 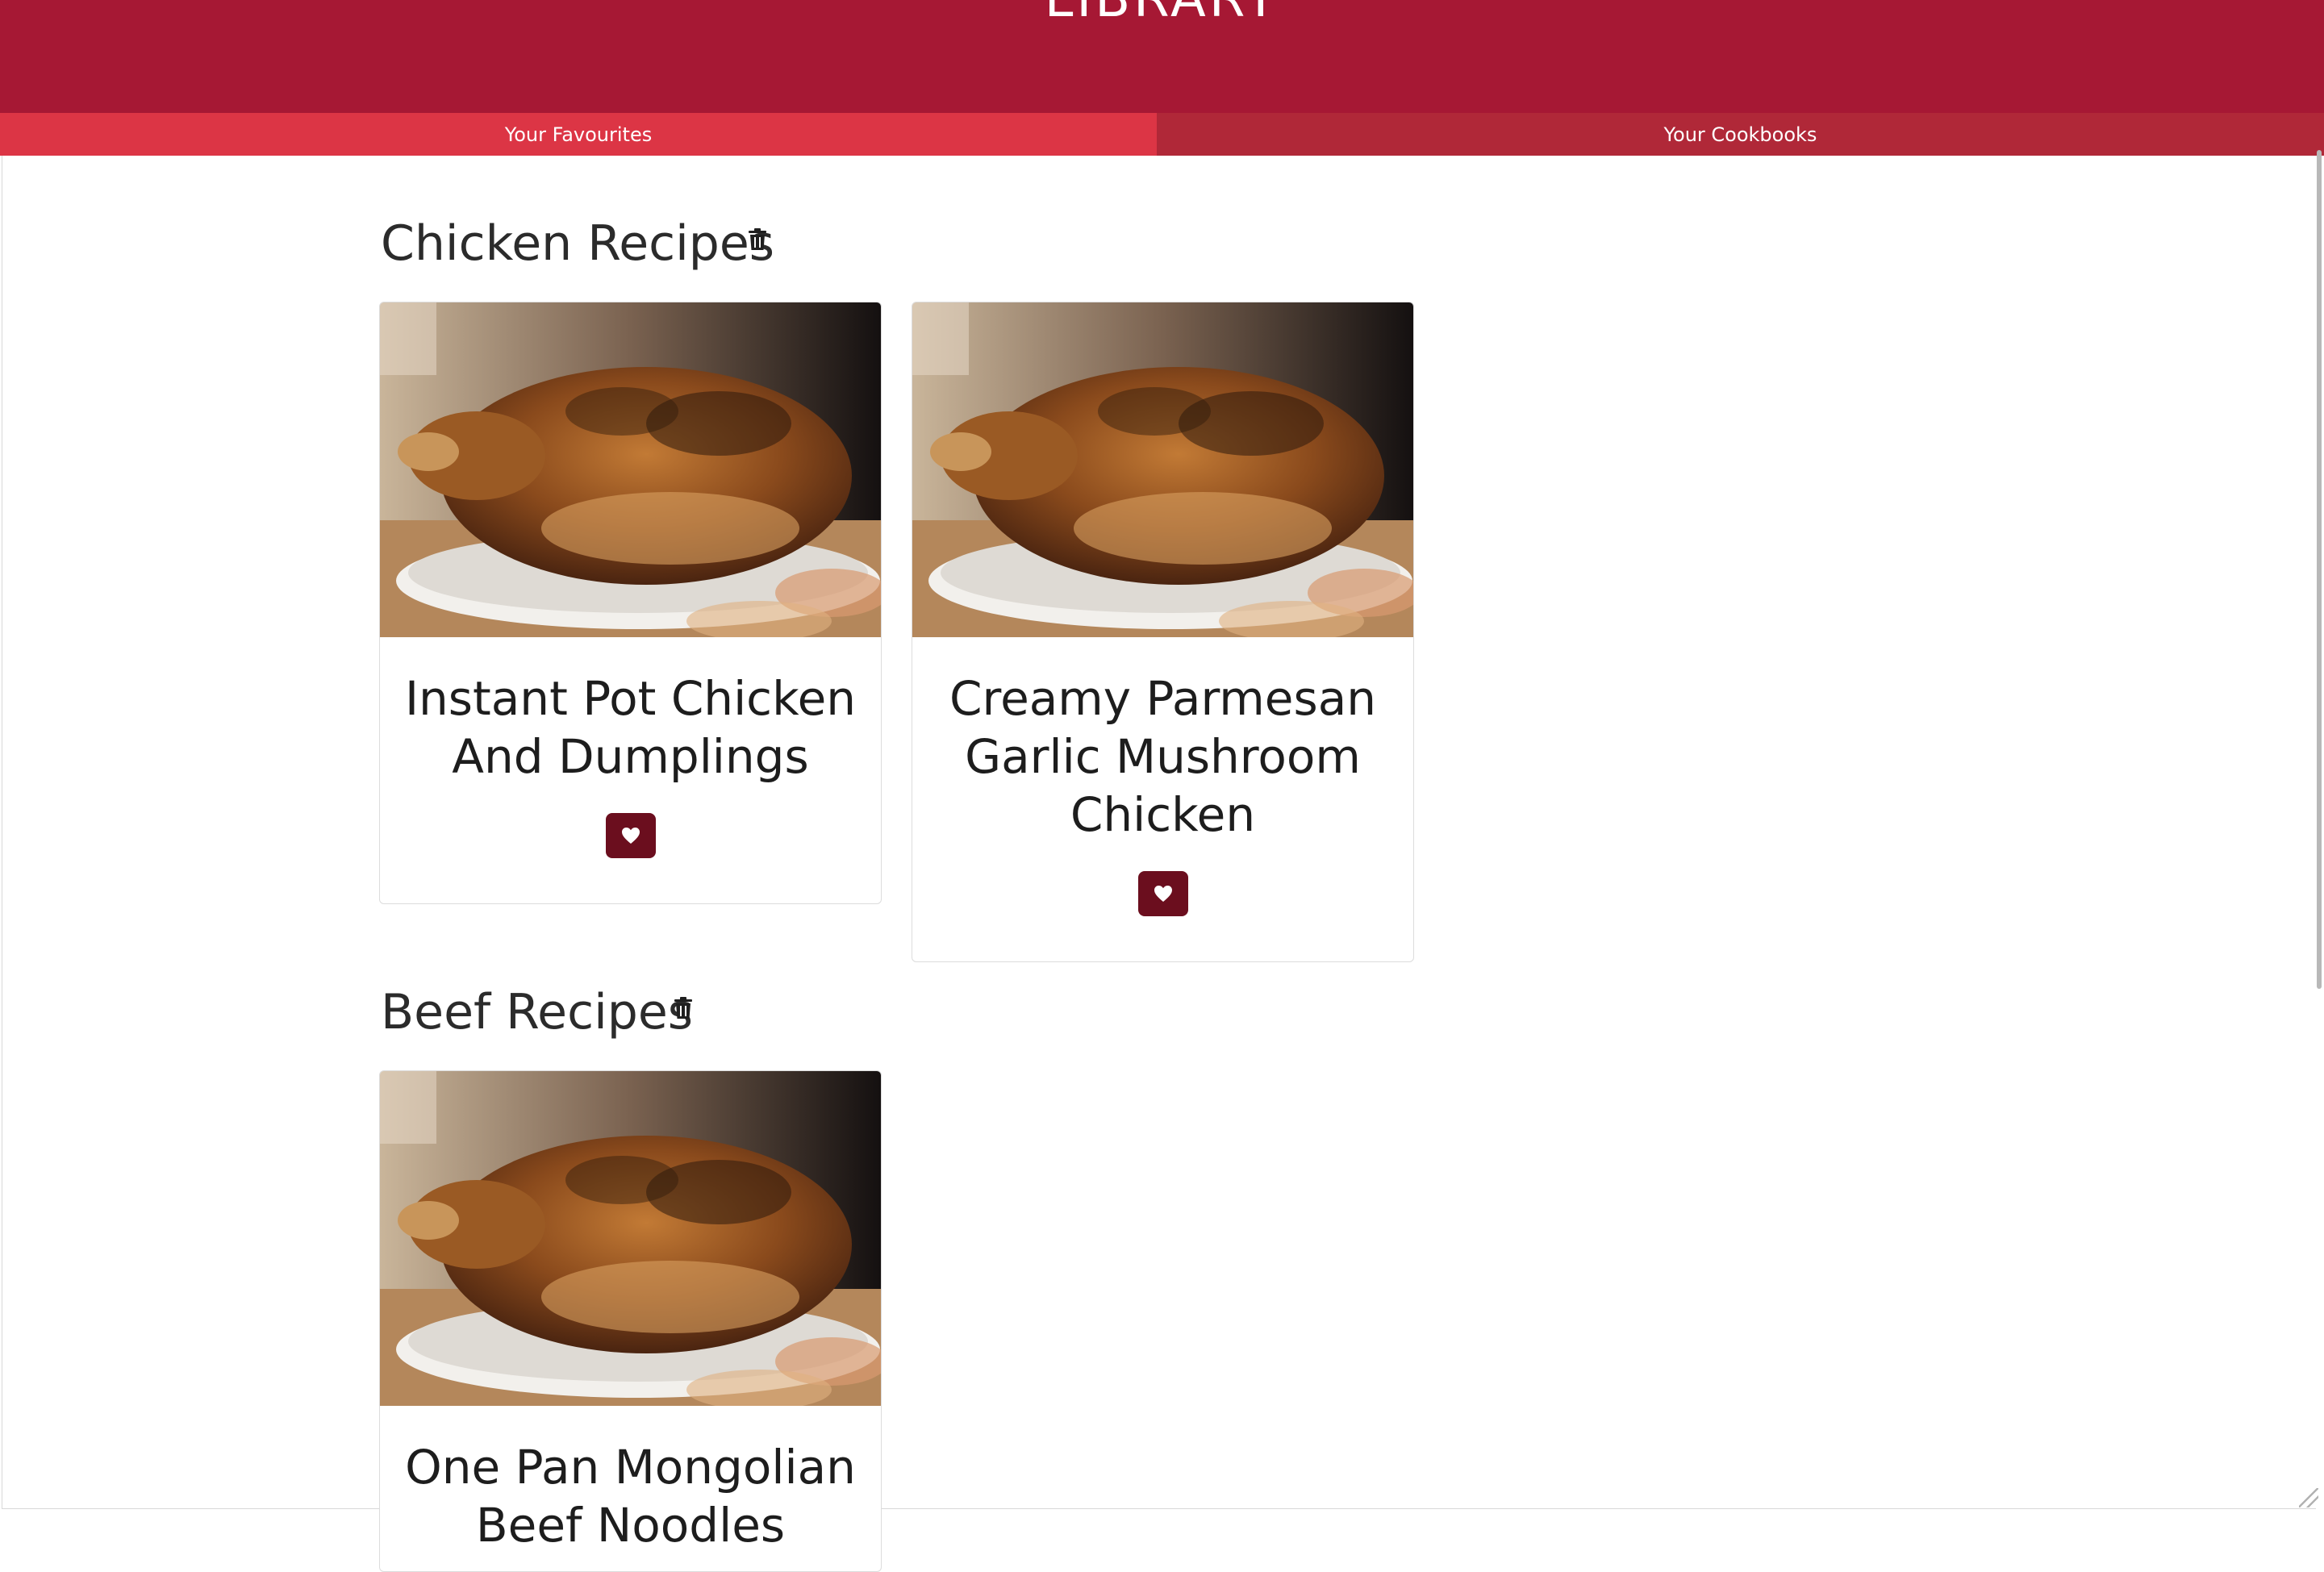 I want to click on tab-your-cookbooks: Your Cookbooks, so click(x=1740, y=134).